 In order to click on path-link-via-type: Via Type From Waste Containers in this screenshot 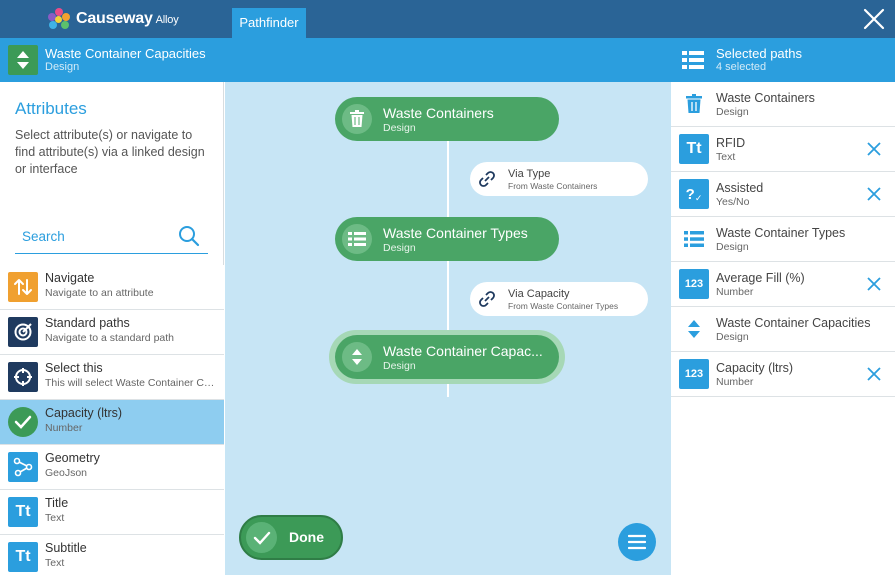, I will do `click(559, 179)`.